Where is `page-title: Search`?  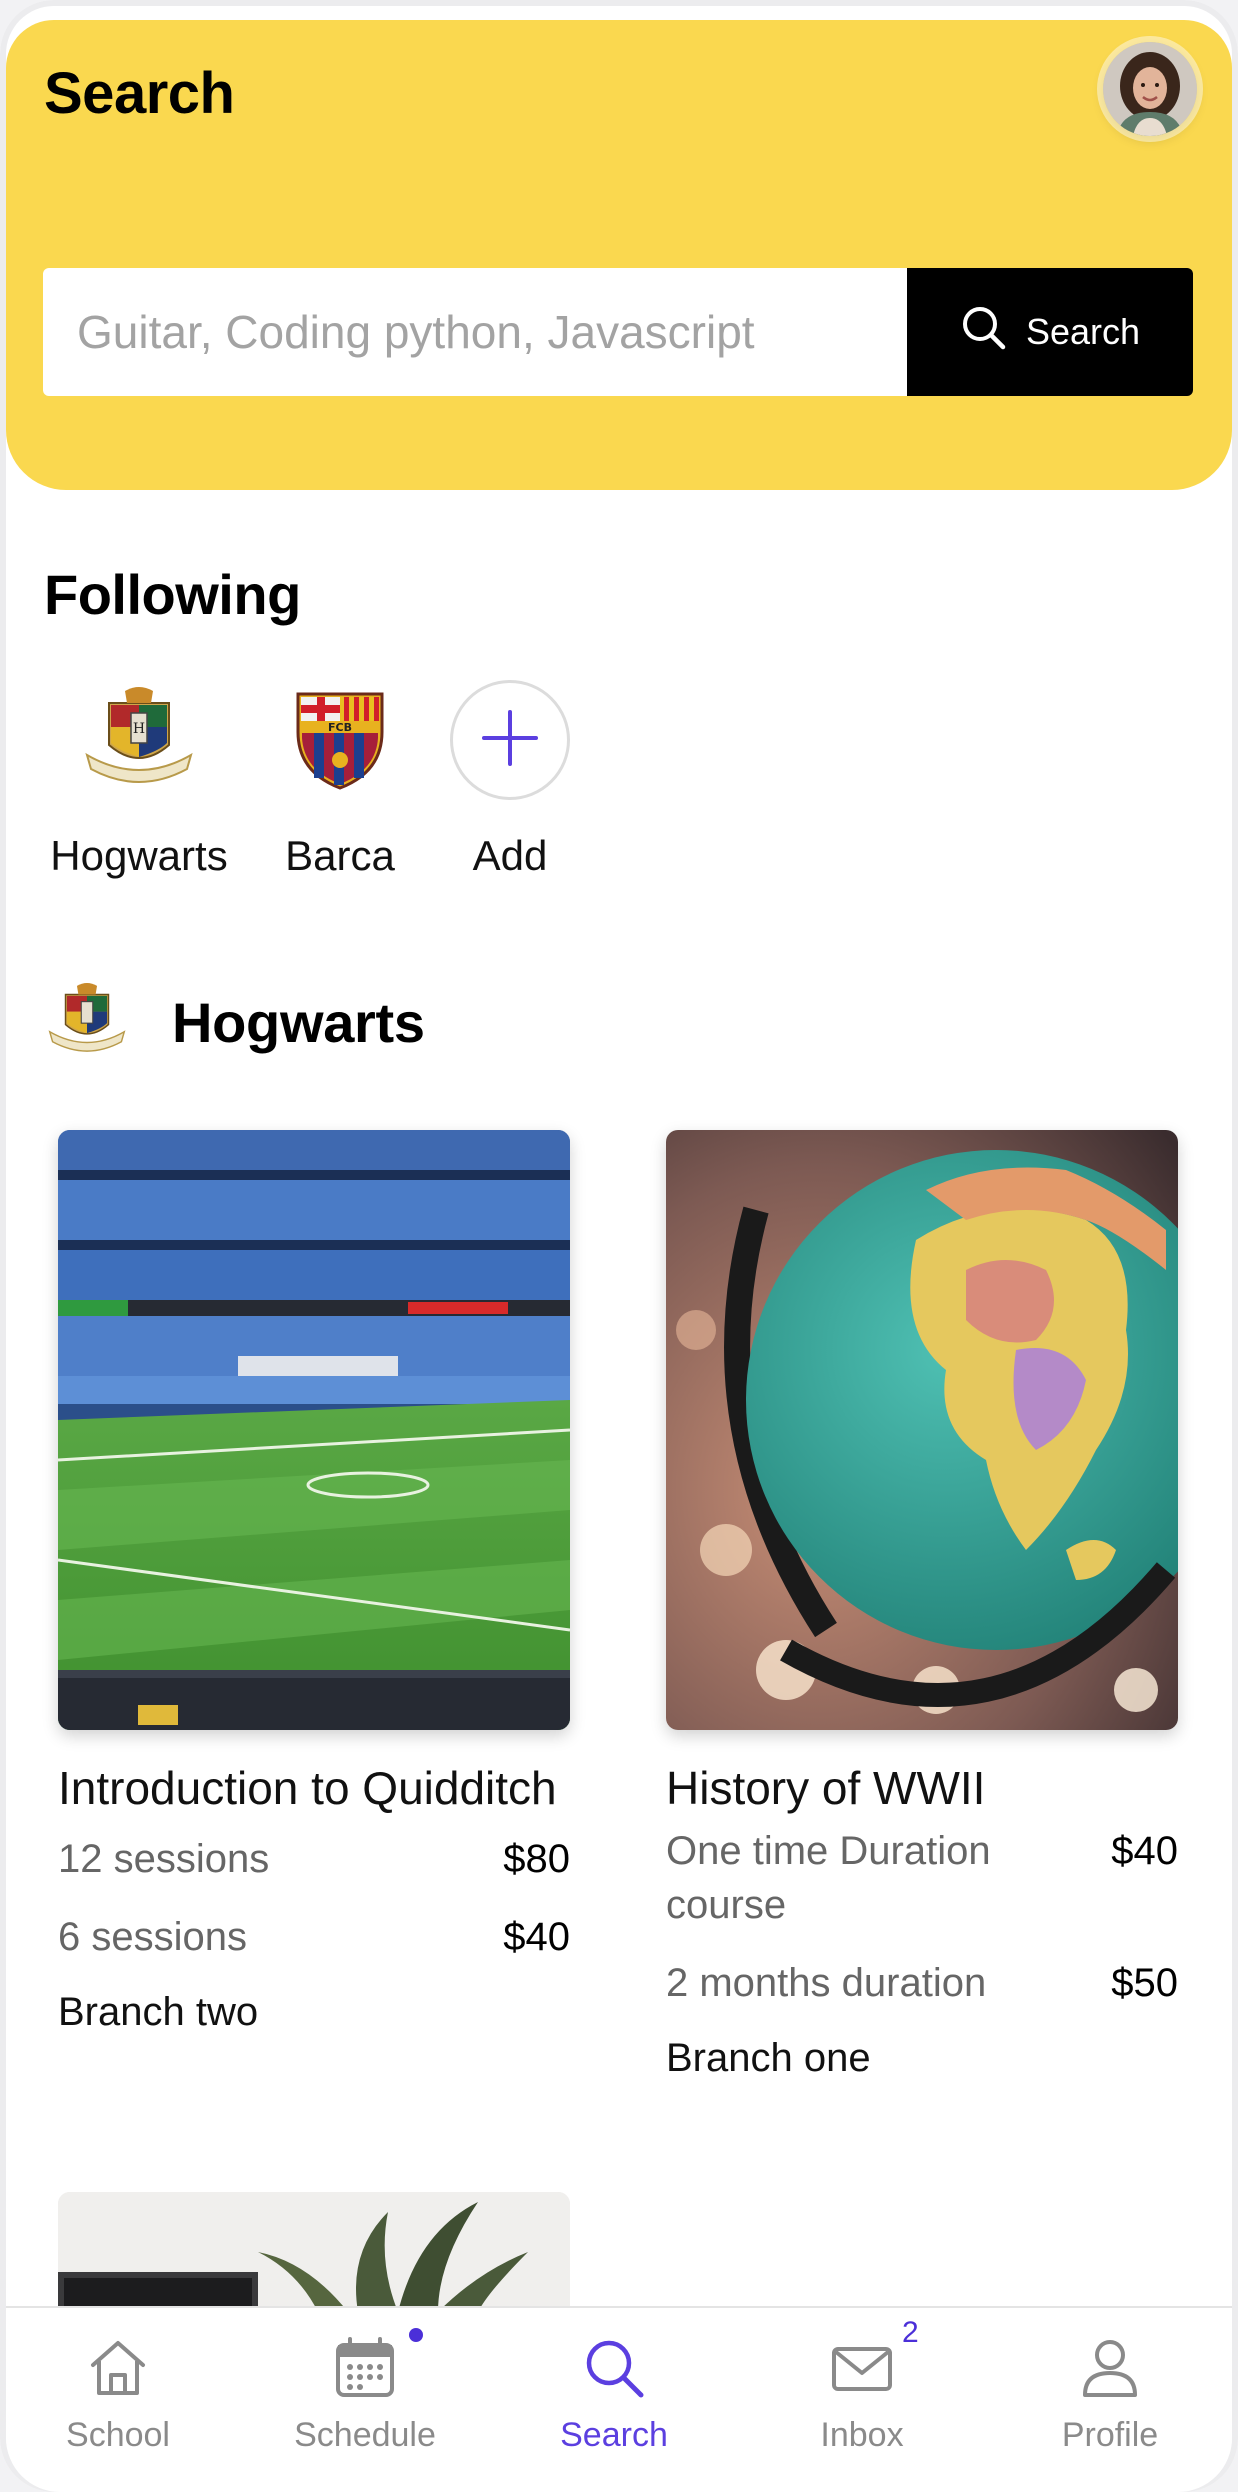
page-title: Search is located at coordinates (139, 93).